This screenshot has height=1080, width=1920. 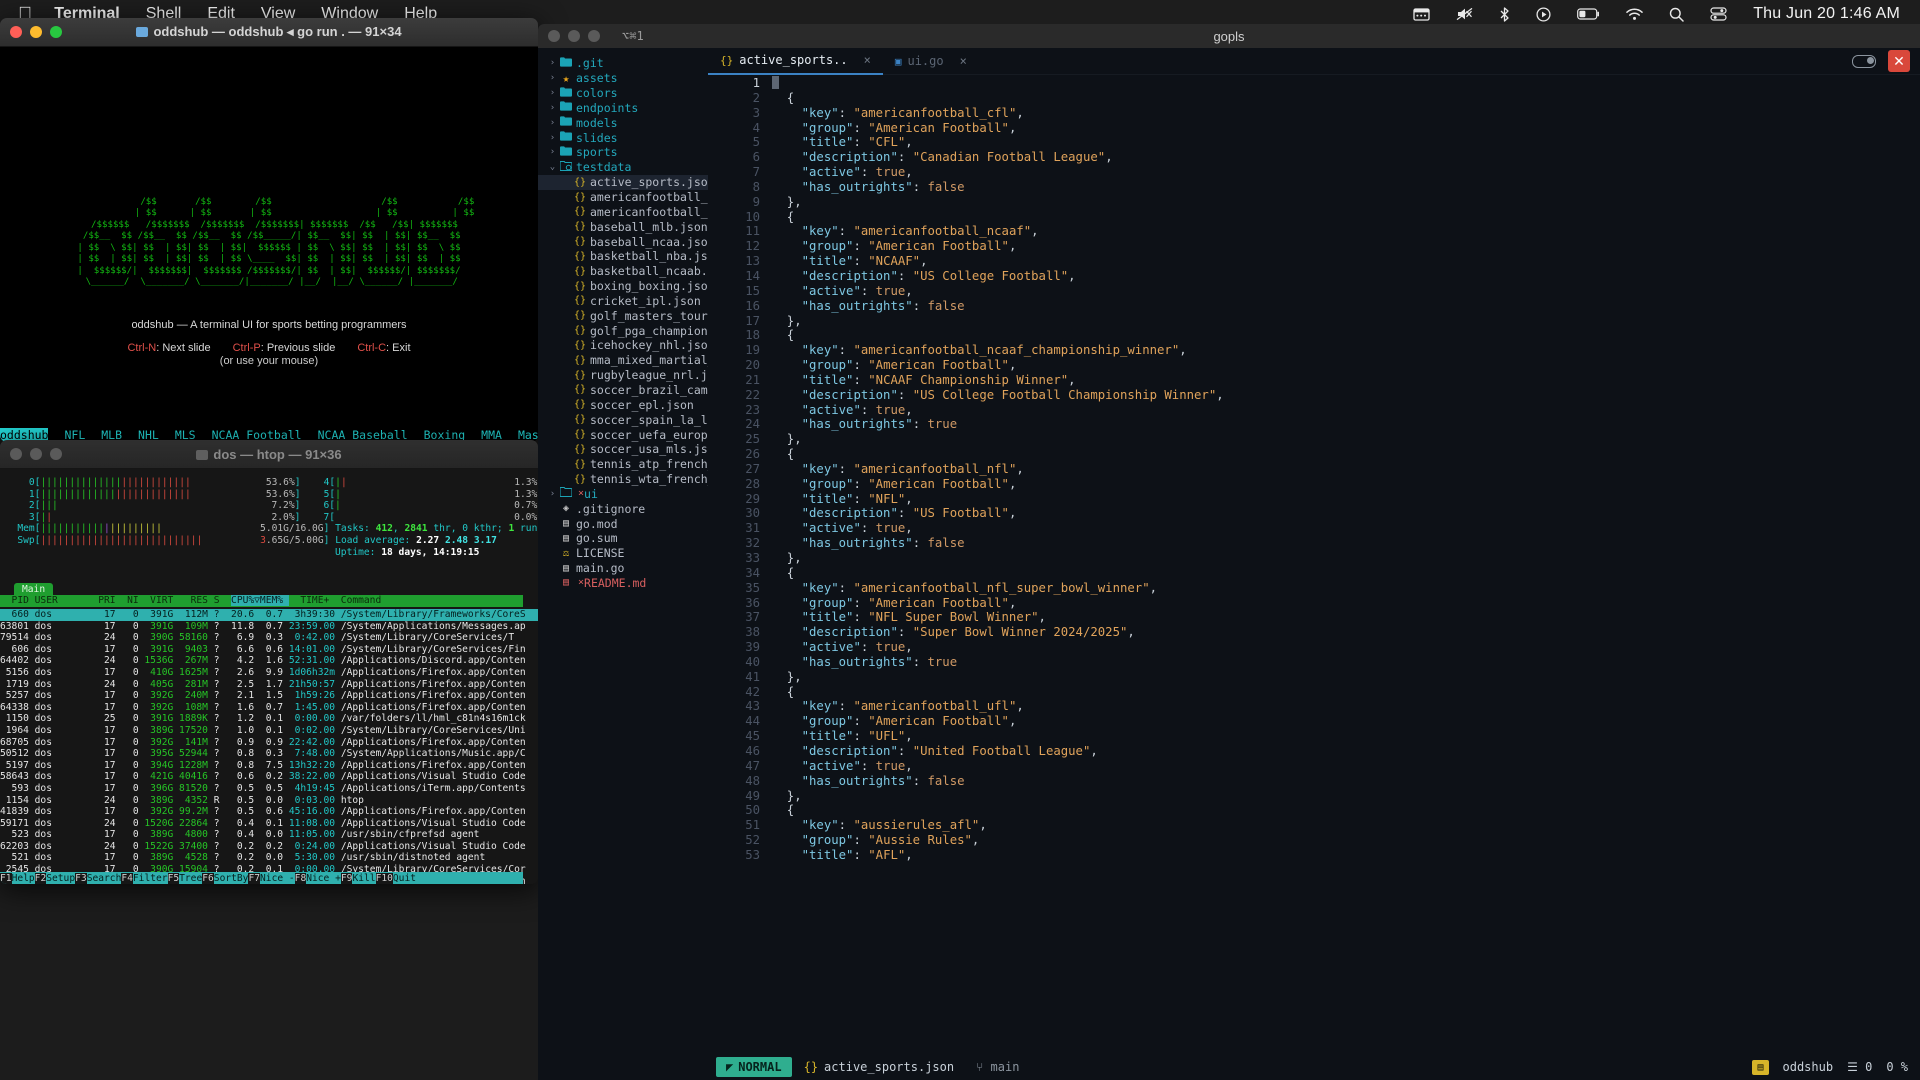 I want to click on tree-item-assets: › ★ assets, so click(x=623, y=78).